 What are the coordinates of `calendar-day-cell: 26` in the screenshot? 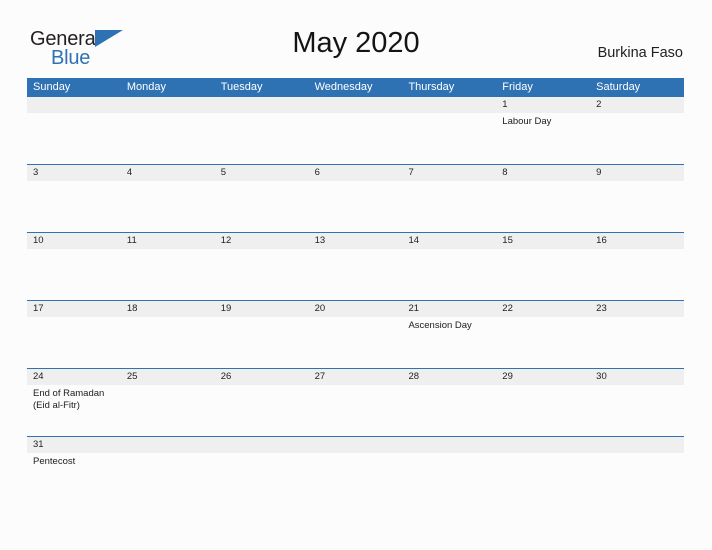 It's located at (261, 402).